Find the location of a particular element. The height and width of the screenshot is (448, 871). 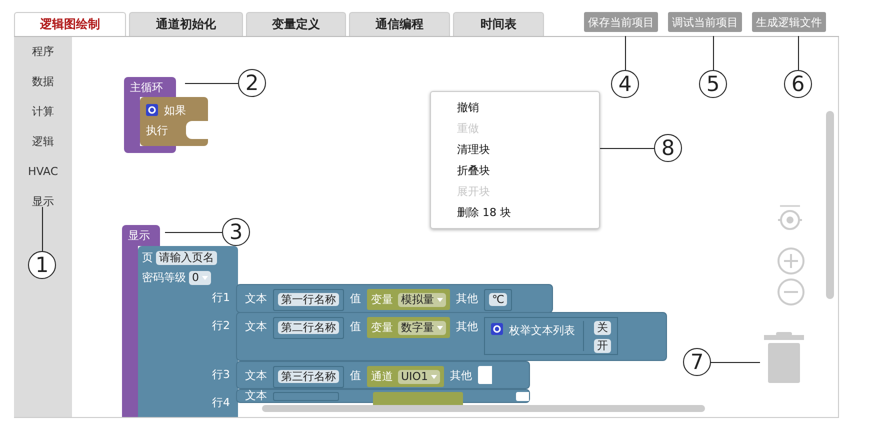

row-label: 行2 is located at coordinates (220, 325).